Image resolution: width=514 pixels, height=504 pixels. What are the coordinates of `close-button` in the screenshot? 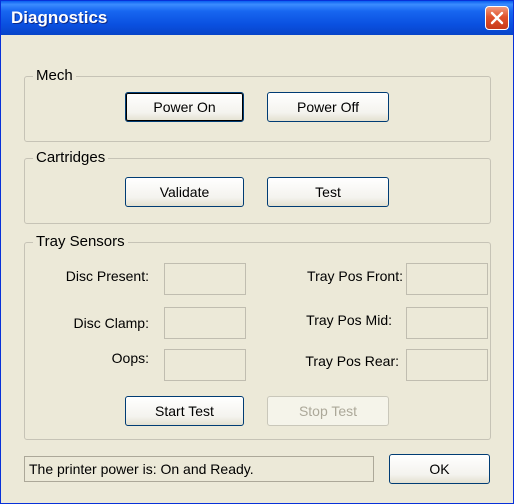 It's located at (497, 18).